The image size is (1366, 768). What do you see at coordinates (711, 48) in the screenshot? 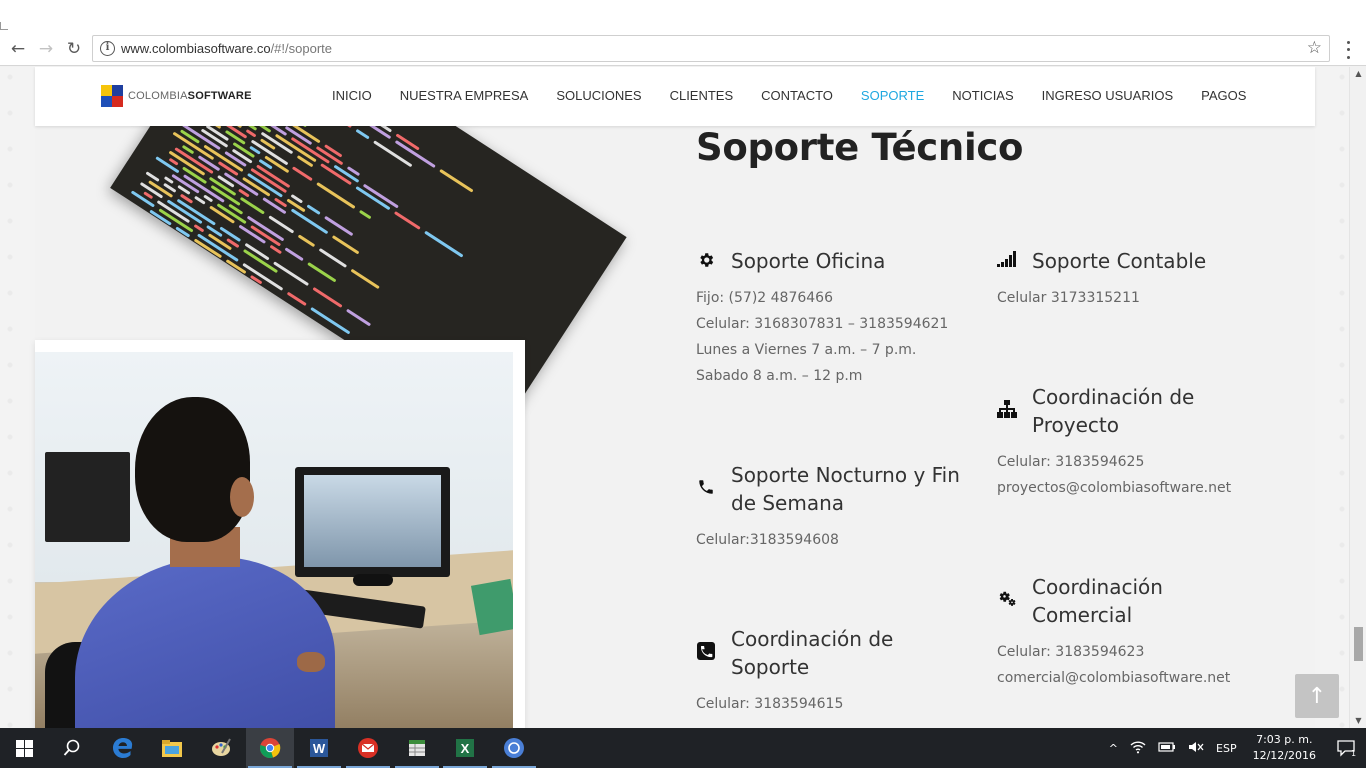
I see `address-bar: i www.colombiasoftware.co/#!/soporte ☆` at bounding box center [711, 48].